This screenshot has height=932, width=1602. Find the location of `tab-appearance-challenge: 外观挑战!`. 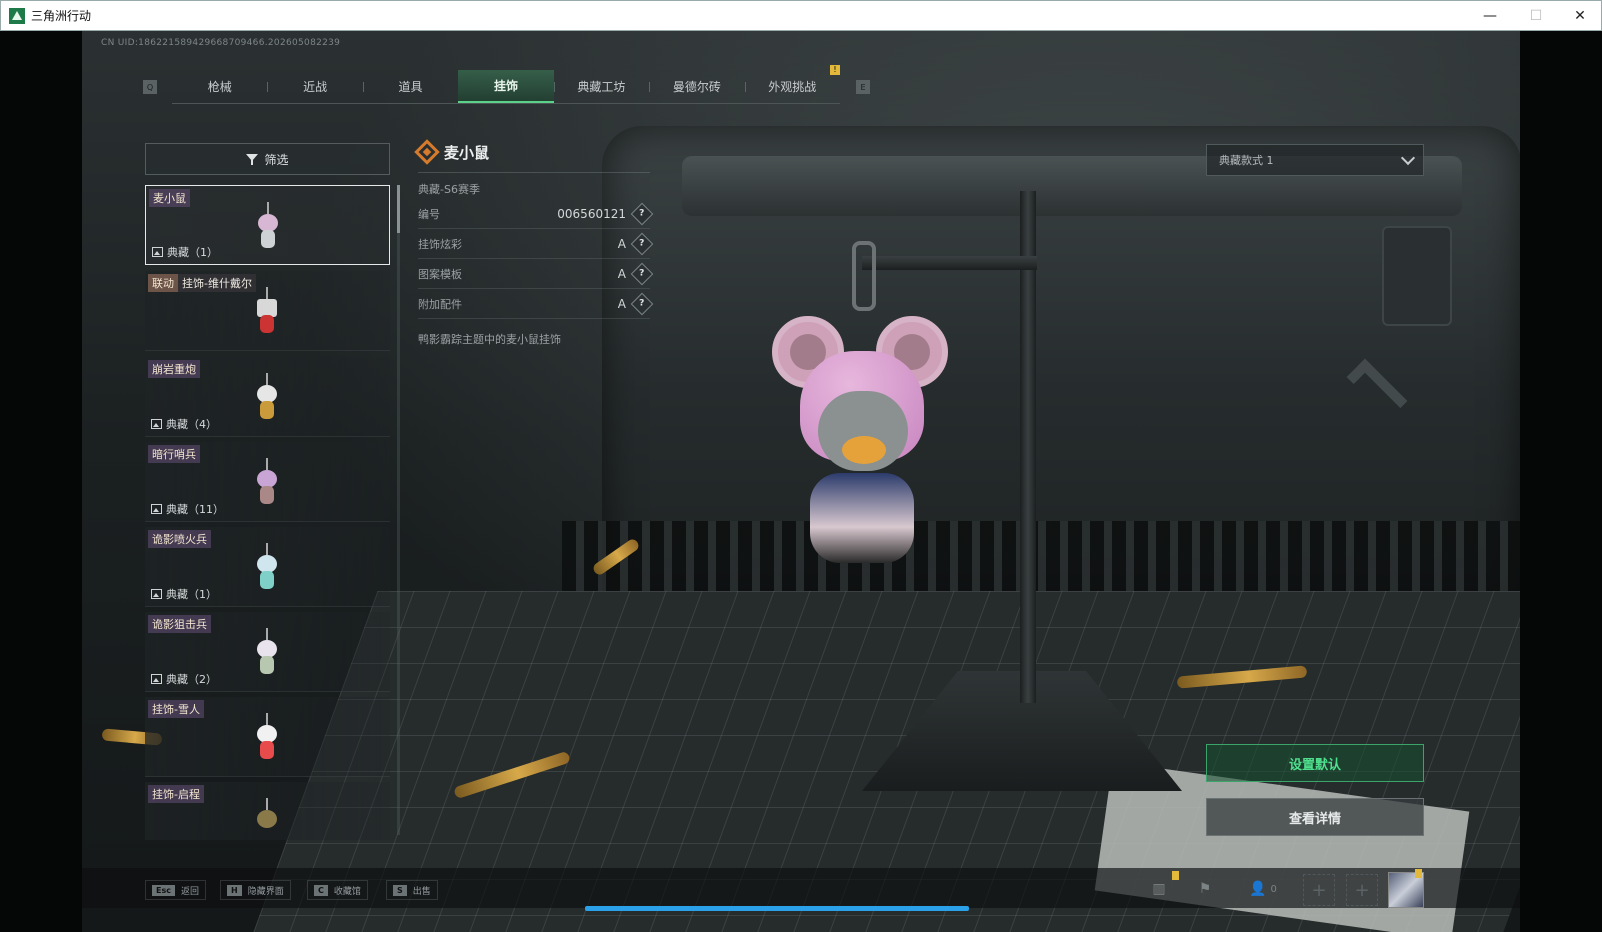

tab-appearance-challenge: 外观挑战! is located at coordinates (792, 84).